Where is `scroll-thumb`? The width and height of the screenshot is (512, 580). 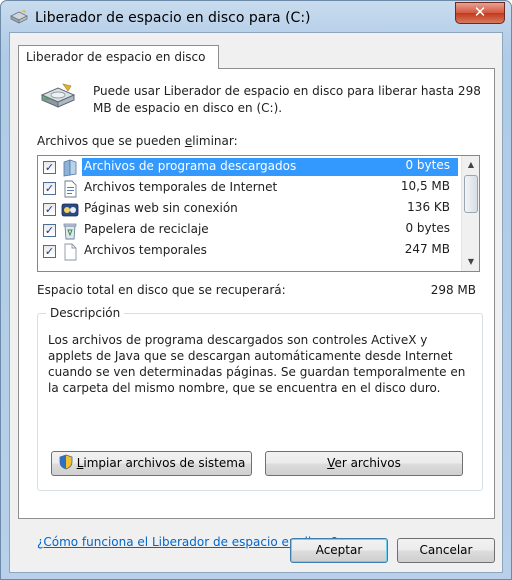 scroll-thumb is located at coordinates (471, 194).